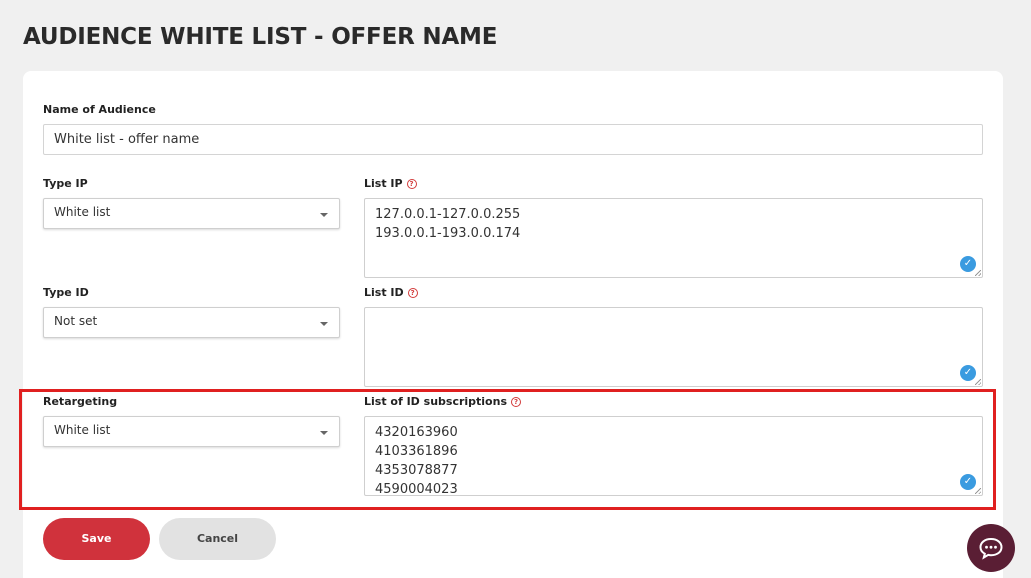 The height and width of the screenshot is (578, 1031). I want to click on type-id-select: Not set, so click(191, 322).